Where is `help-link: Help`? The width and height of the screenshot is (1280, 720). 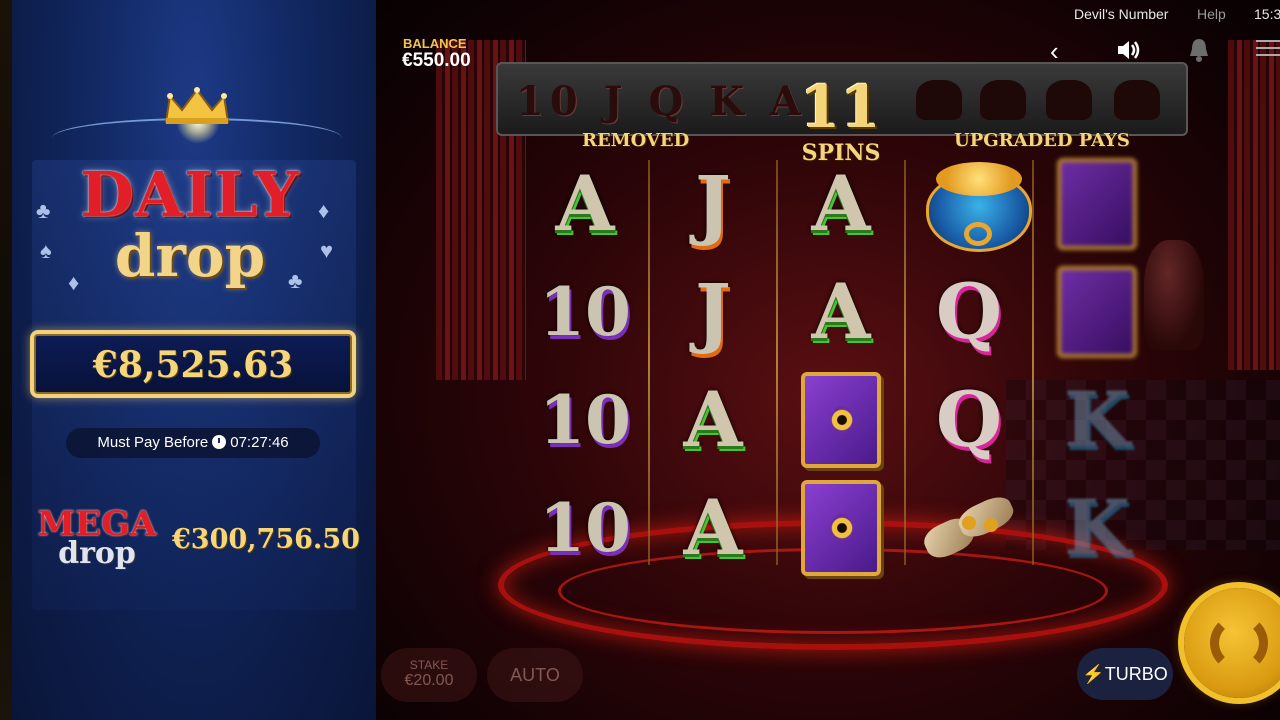
help-link: Help is located at coordinates (1211, 14).